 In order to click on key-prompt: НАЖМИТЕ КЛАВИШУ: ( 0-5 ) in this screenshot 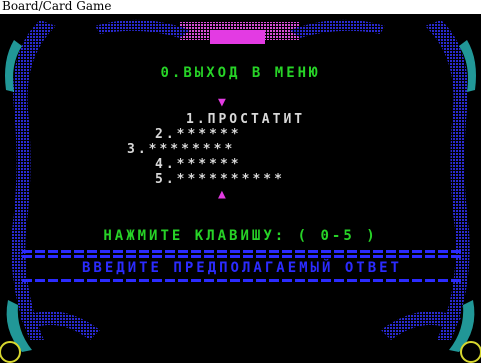, I will do `click(240, 236)`.